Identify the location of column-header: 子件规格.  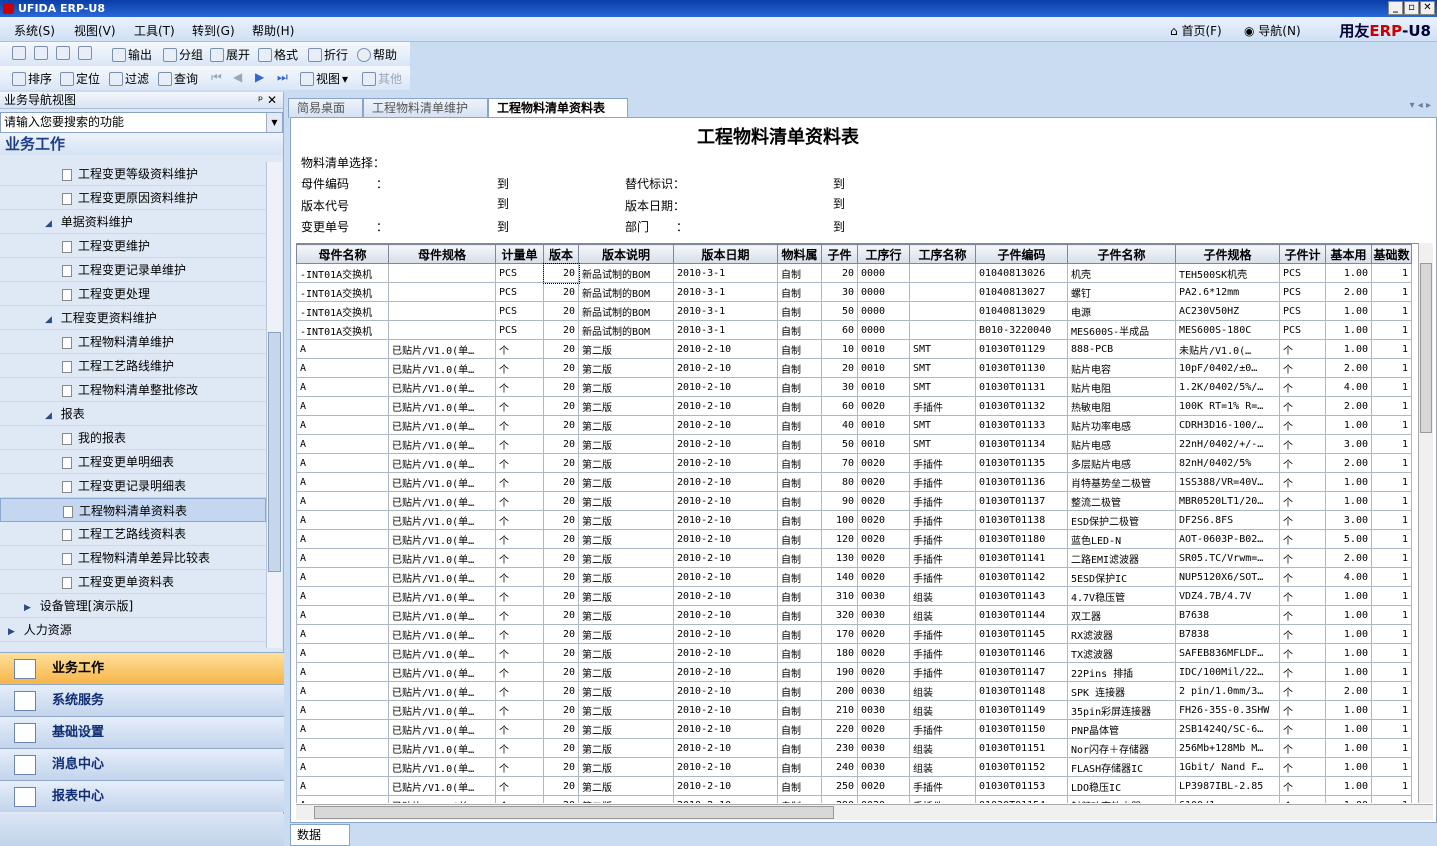
(1227, 254).